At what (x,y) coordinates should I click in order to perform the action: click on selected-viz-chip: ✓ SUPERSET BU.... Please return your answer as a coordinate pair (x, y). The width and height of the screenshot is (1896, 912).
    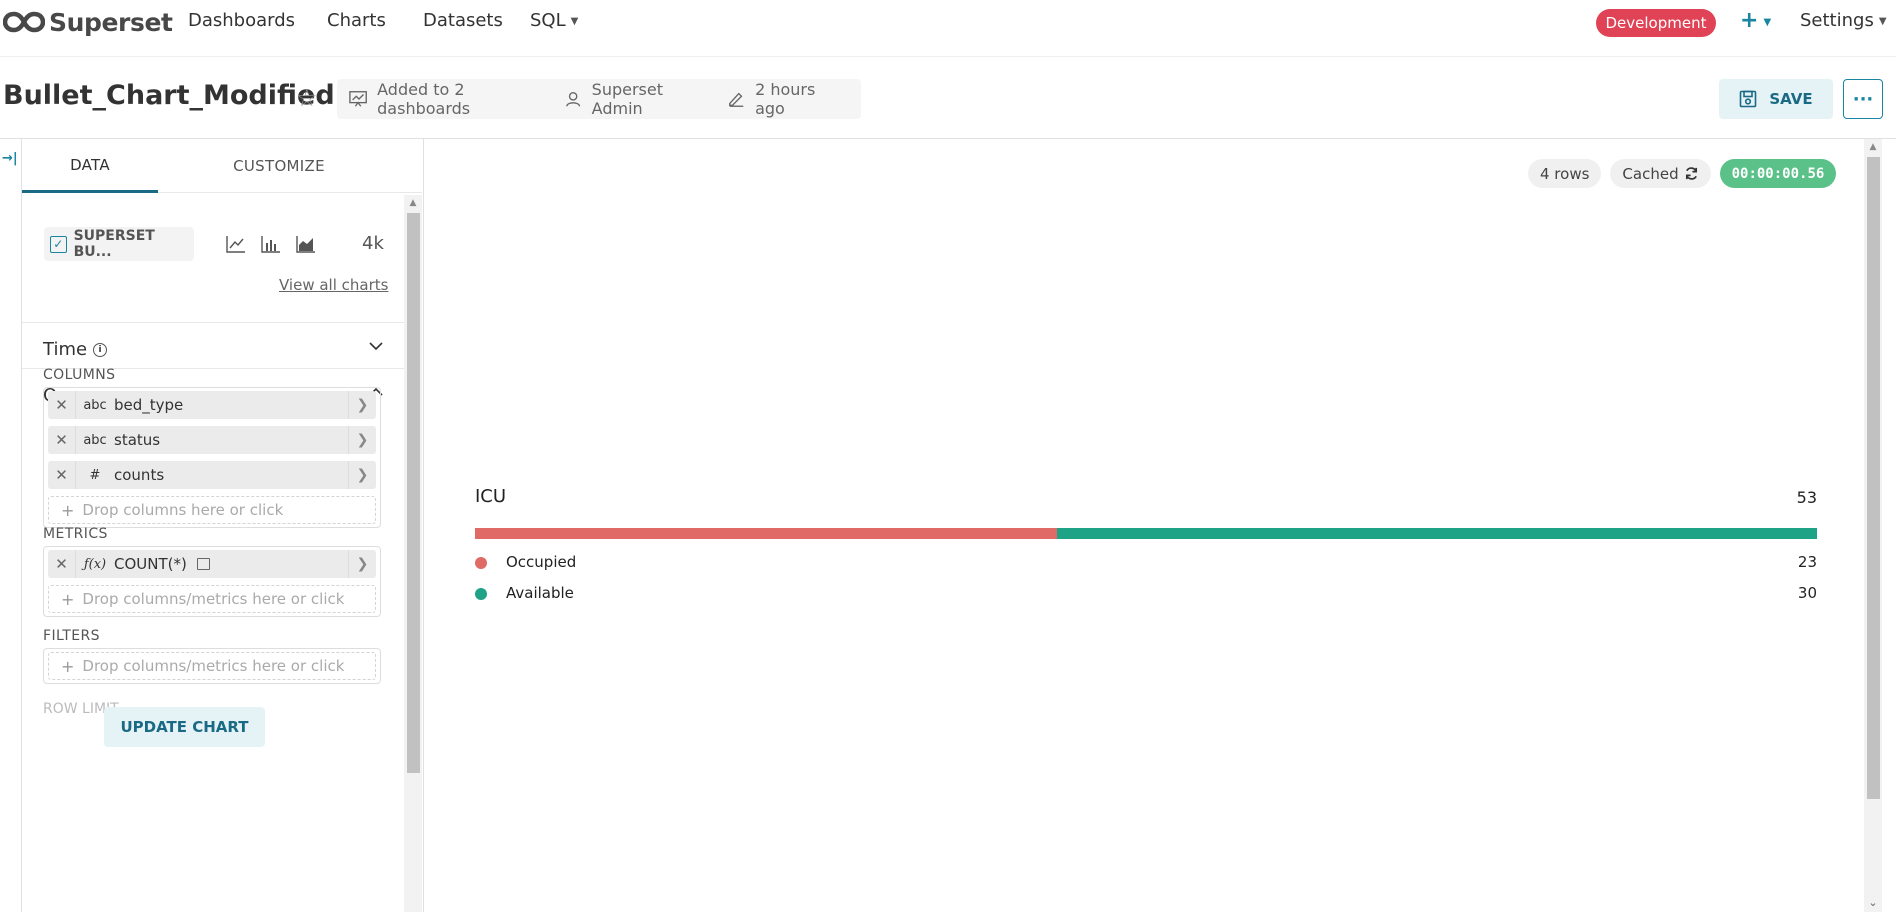
    Looking at the image, I should click on (119, 244).